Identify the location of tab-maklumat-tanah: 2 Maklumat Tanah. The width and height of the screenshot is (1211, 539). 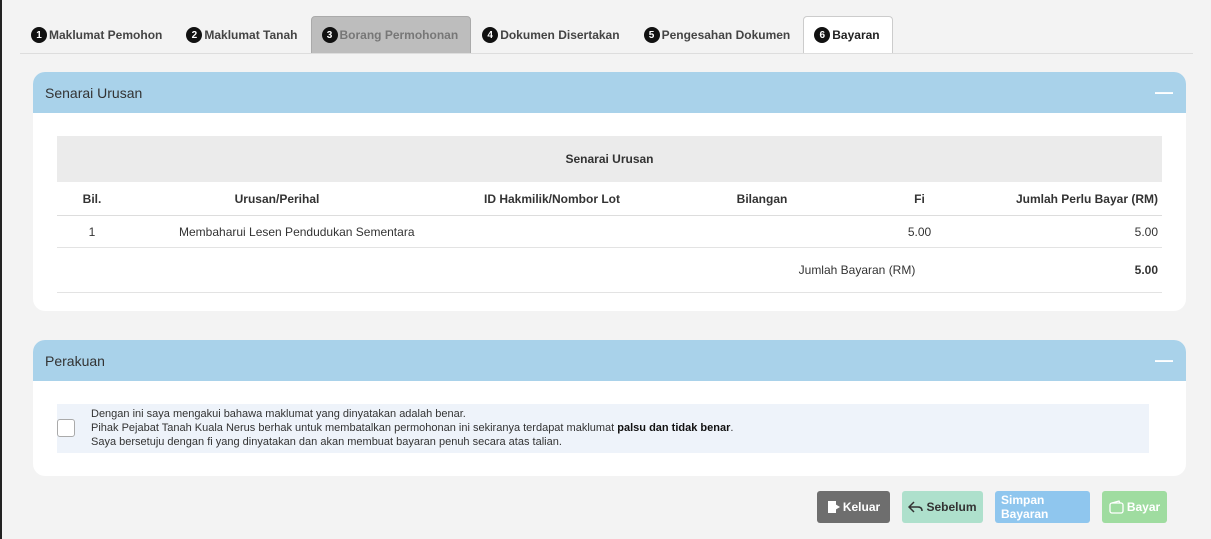
(242, 35).